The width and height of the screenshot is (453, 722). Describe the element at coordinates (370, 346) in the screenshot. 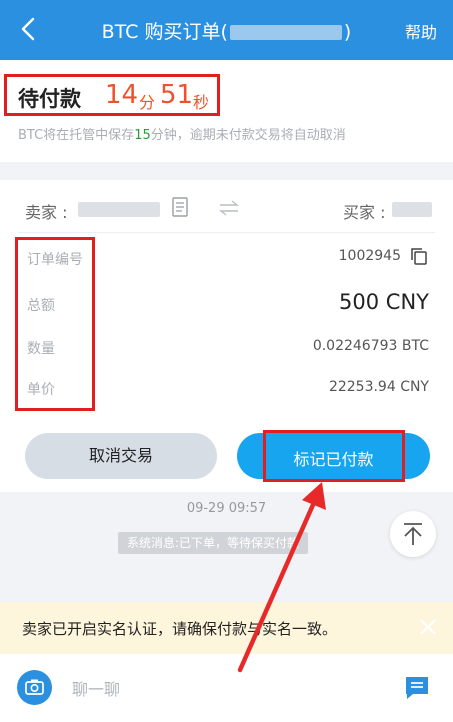

I see `quantity-value: 0.02246793 BTC` at that location.